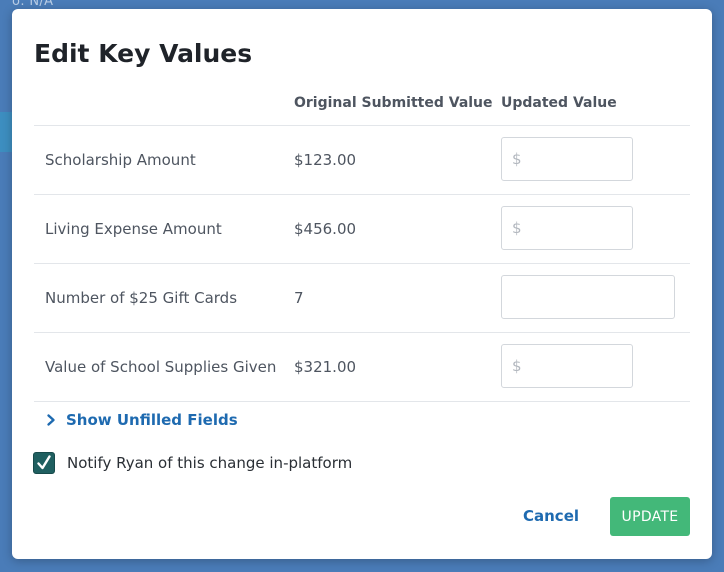 The image size is (724, 572). I want to click on checkmark-icon, so click(44, 462).